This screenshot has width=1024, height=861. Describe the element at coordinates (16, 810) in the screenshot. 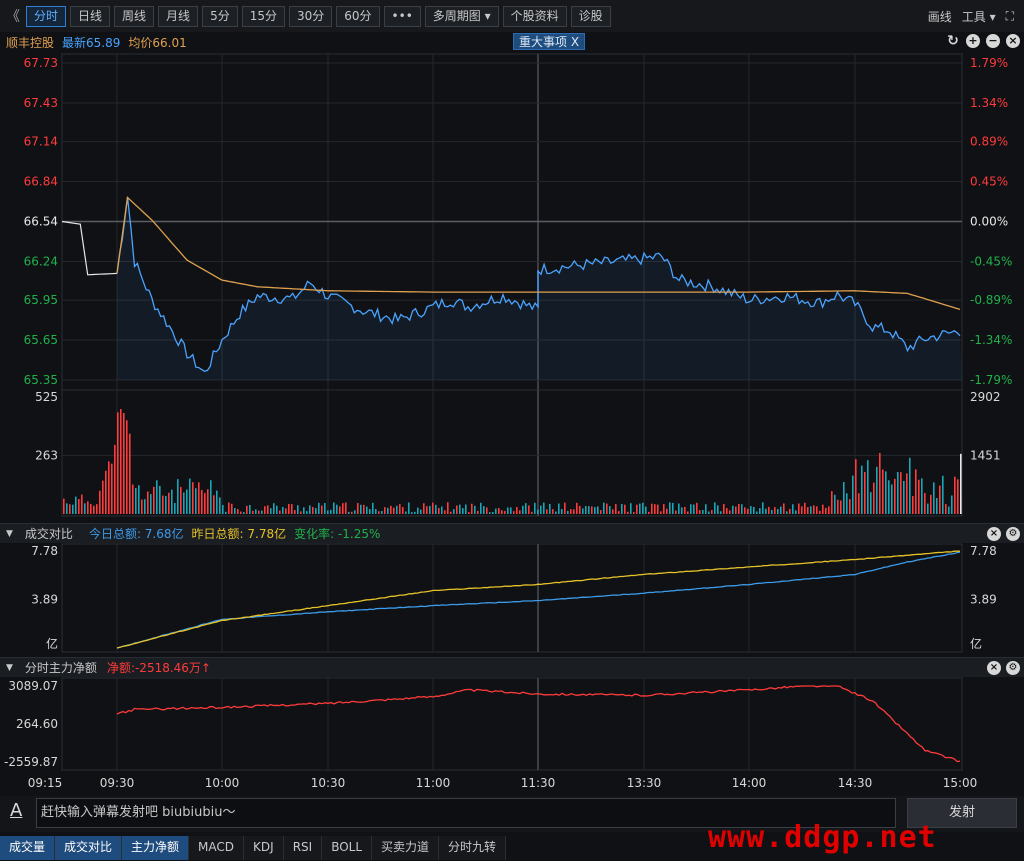

I see `font-style-icon: A` at that location.